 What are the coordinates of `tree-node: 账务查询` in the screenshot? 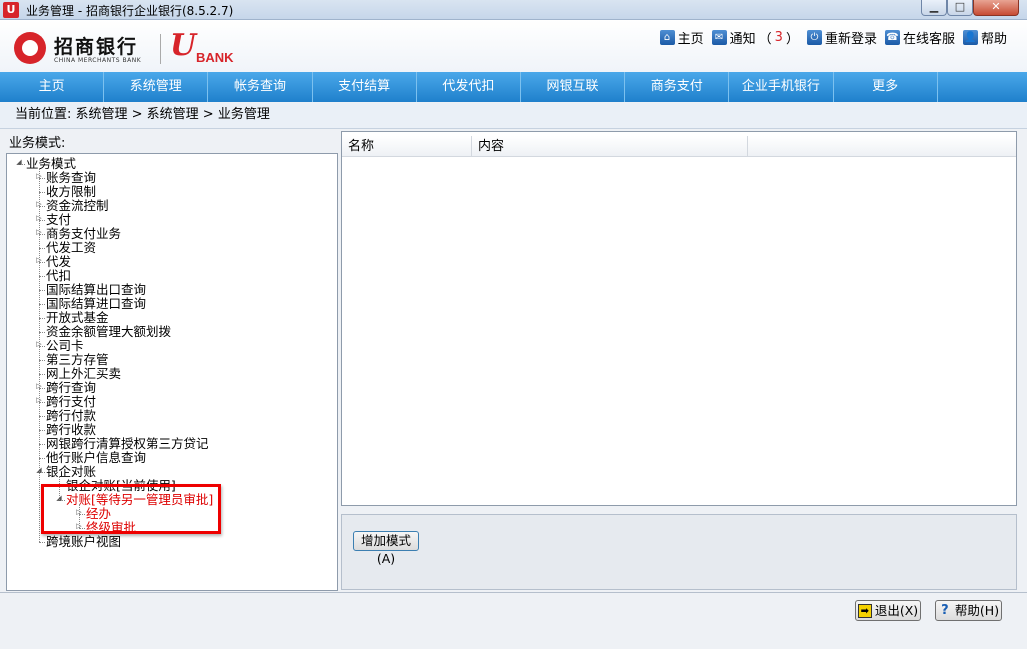 It's located at (71, 178).